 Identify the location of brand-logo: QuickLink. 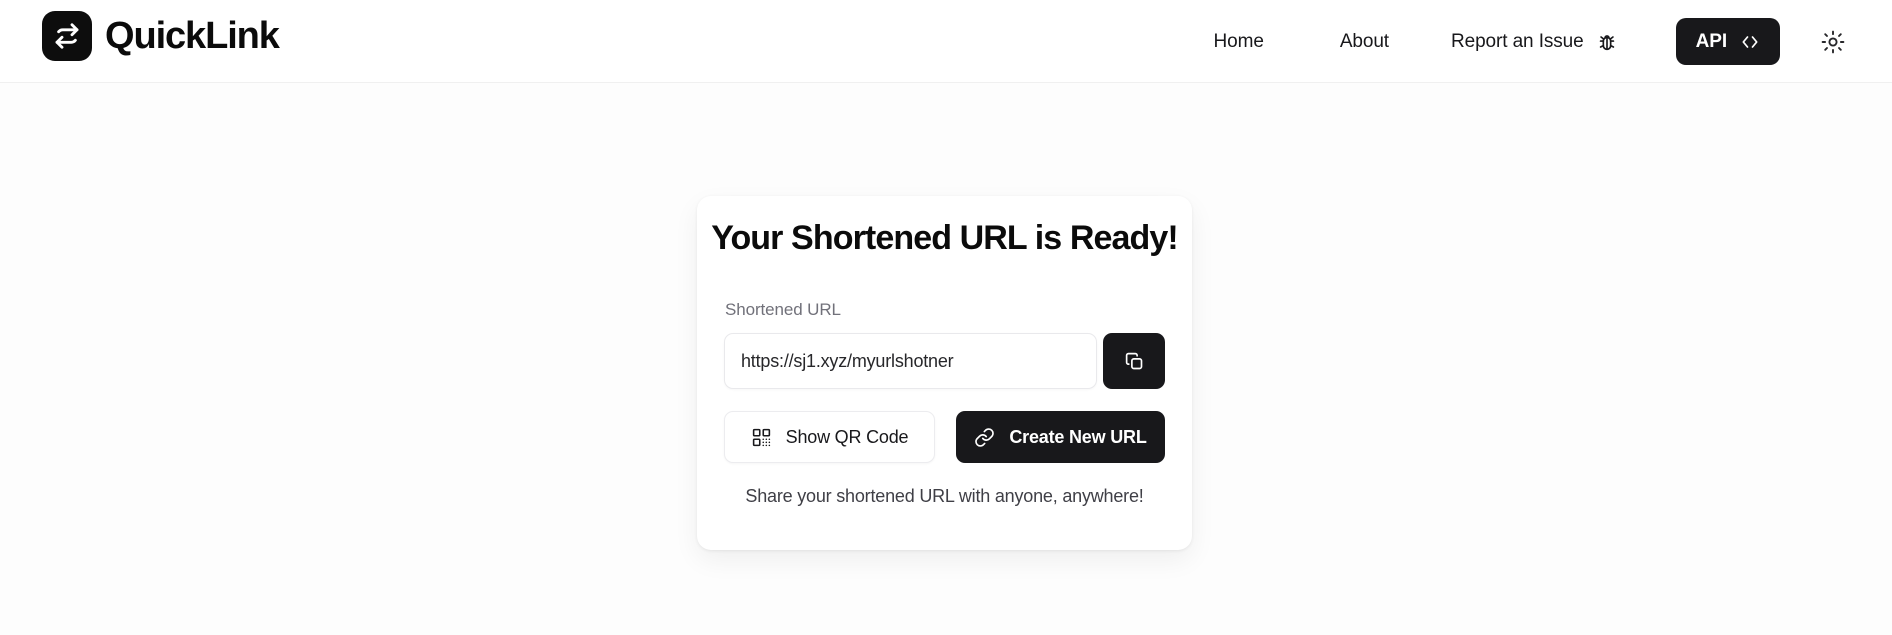
(161, 36).